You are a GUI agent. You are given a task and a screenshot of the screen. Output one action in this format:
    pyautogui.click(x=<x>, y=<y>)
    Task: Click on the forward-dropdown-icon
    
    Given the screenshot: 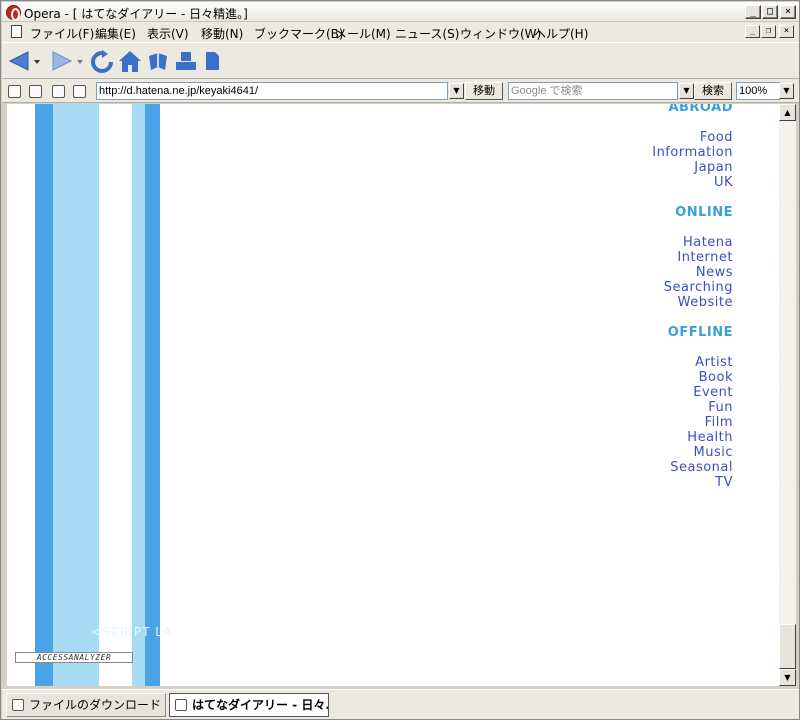 What is the action you would take?
    pyautogui.click(x=80, y=61)
    